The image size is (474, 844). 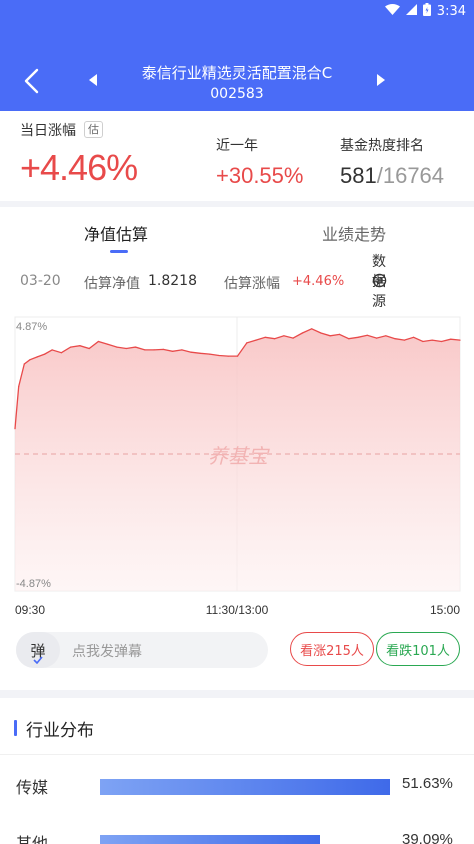 What do you see at coordinates (239, 456) in the screenshot?
I see `chart-watermark: 养基宝` at bounding box center [239, 456].